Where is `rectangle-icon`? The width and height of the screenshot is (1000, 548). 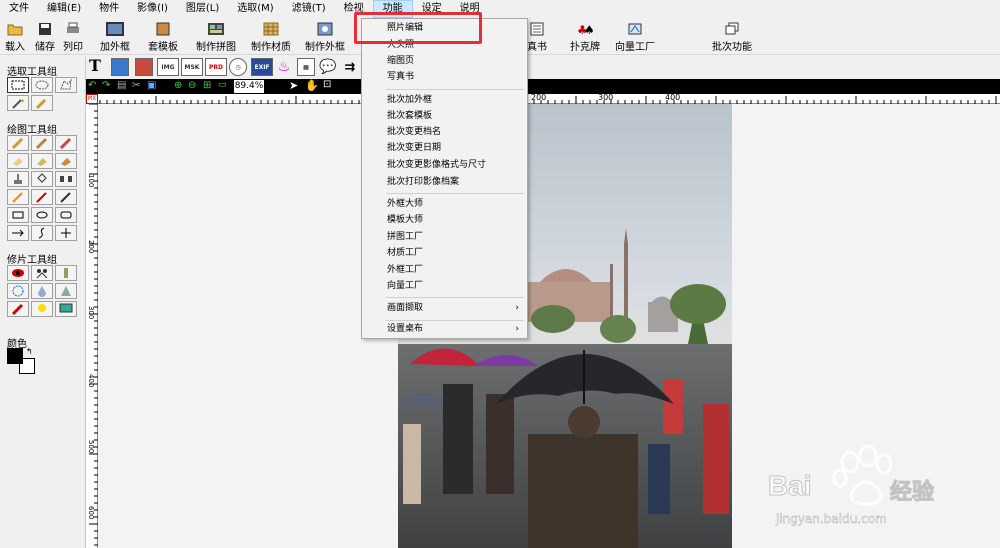
rectangle-icon is located at coordinates (18, 215).